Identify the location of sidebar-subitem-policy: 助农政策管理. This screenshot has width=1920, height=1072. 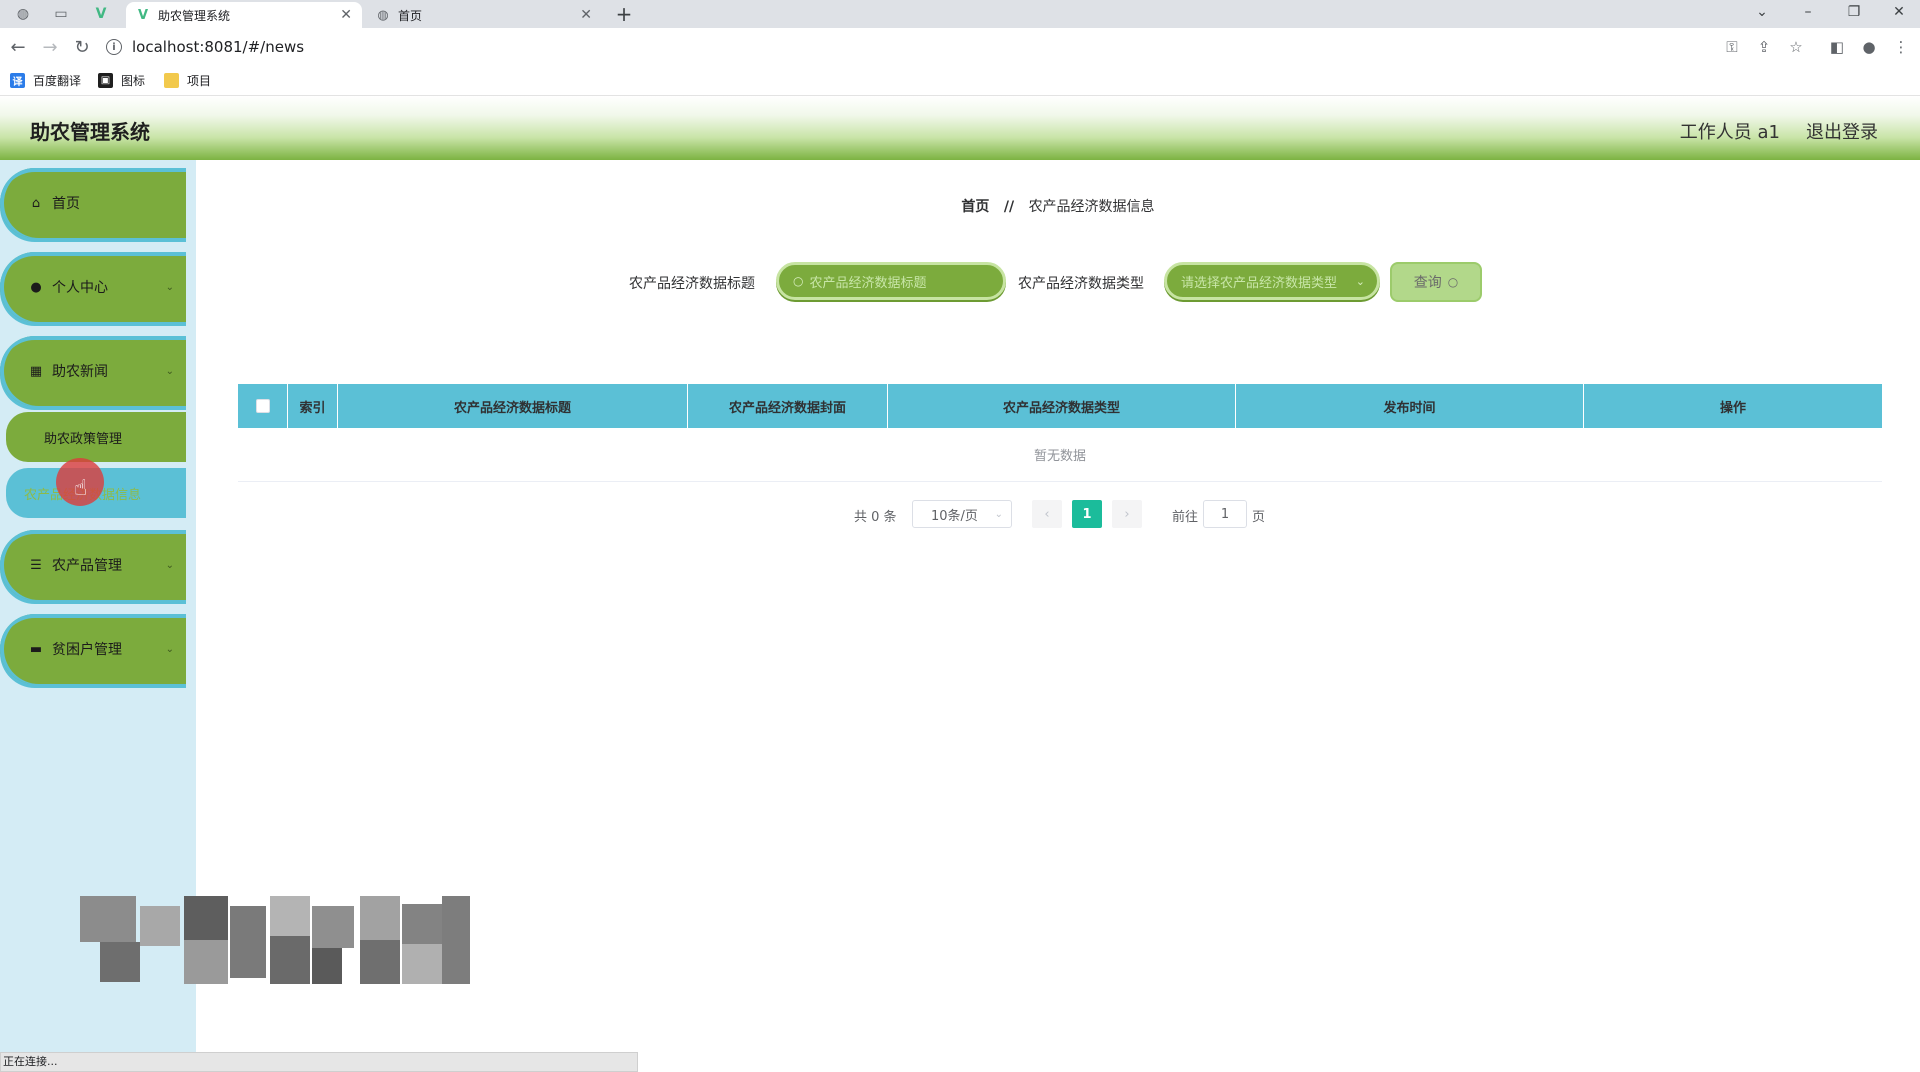
(96, 437).